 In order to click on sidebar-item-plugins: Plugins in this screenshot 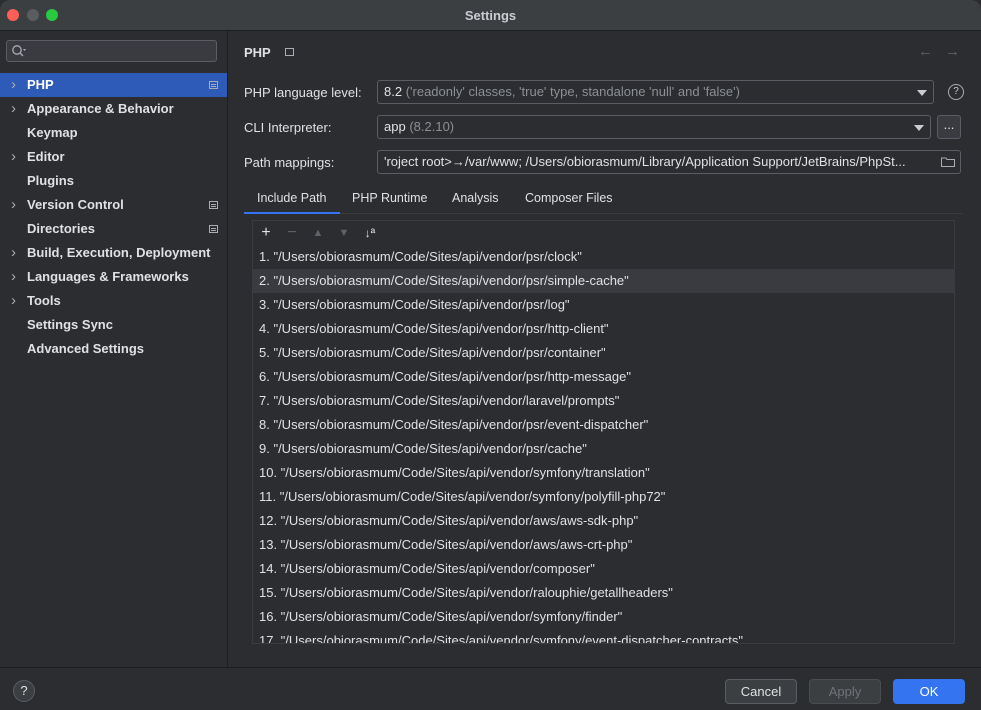, I will do `click(113, 181)`.